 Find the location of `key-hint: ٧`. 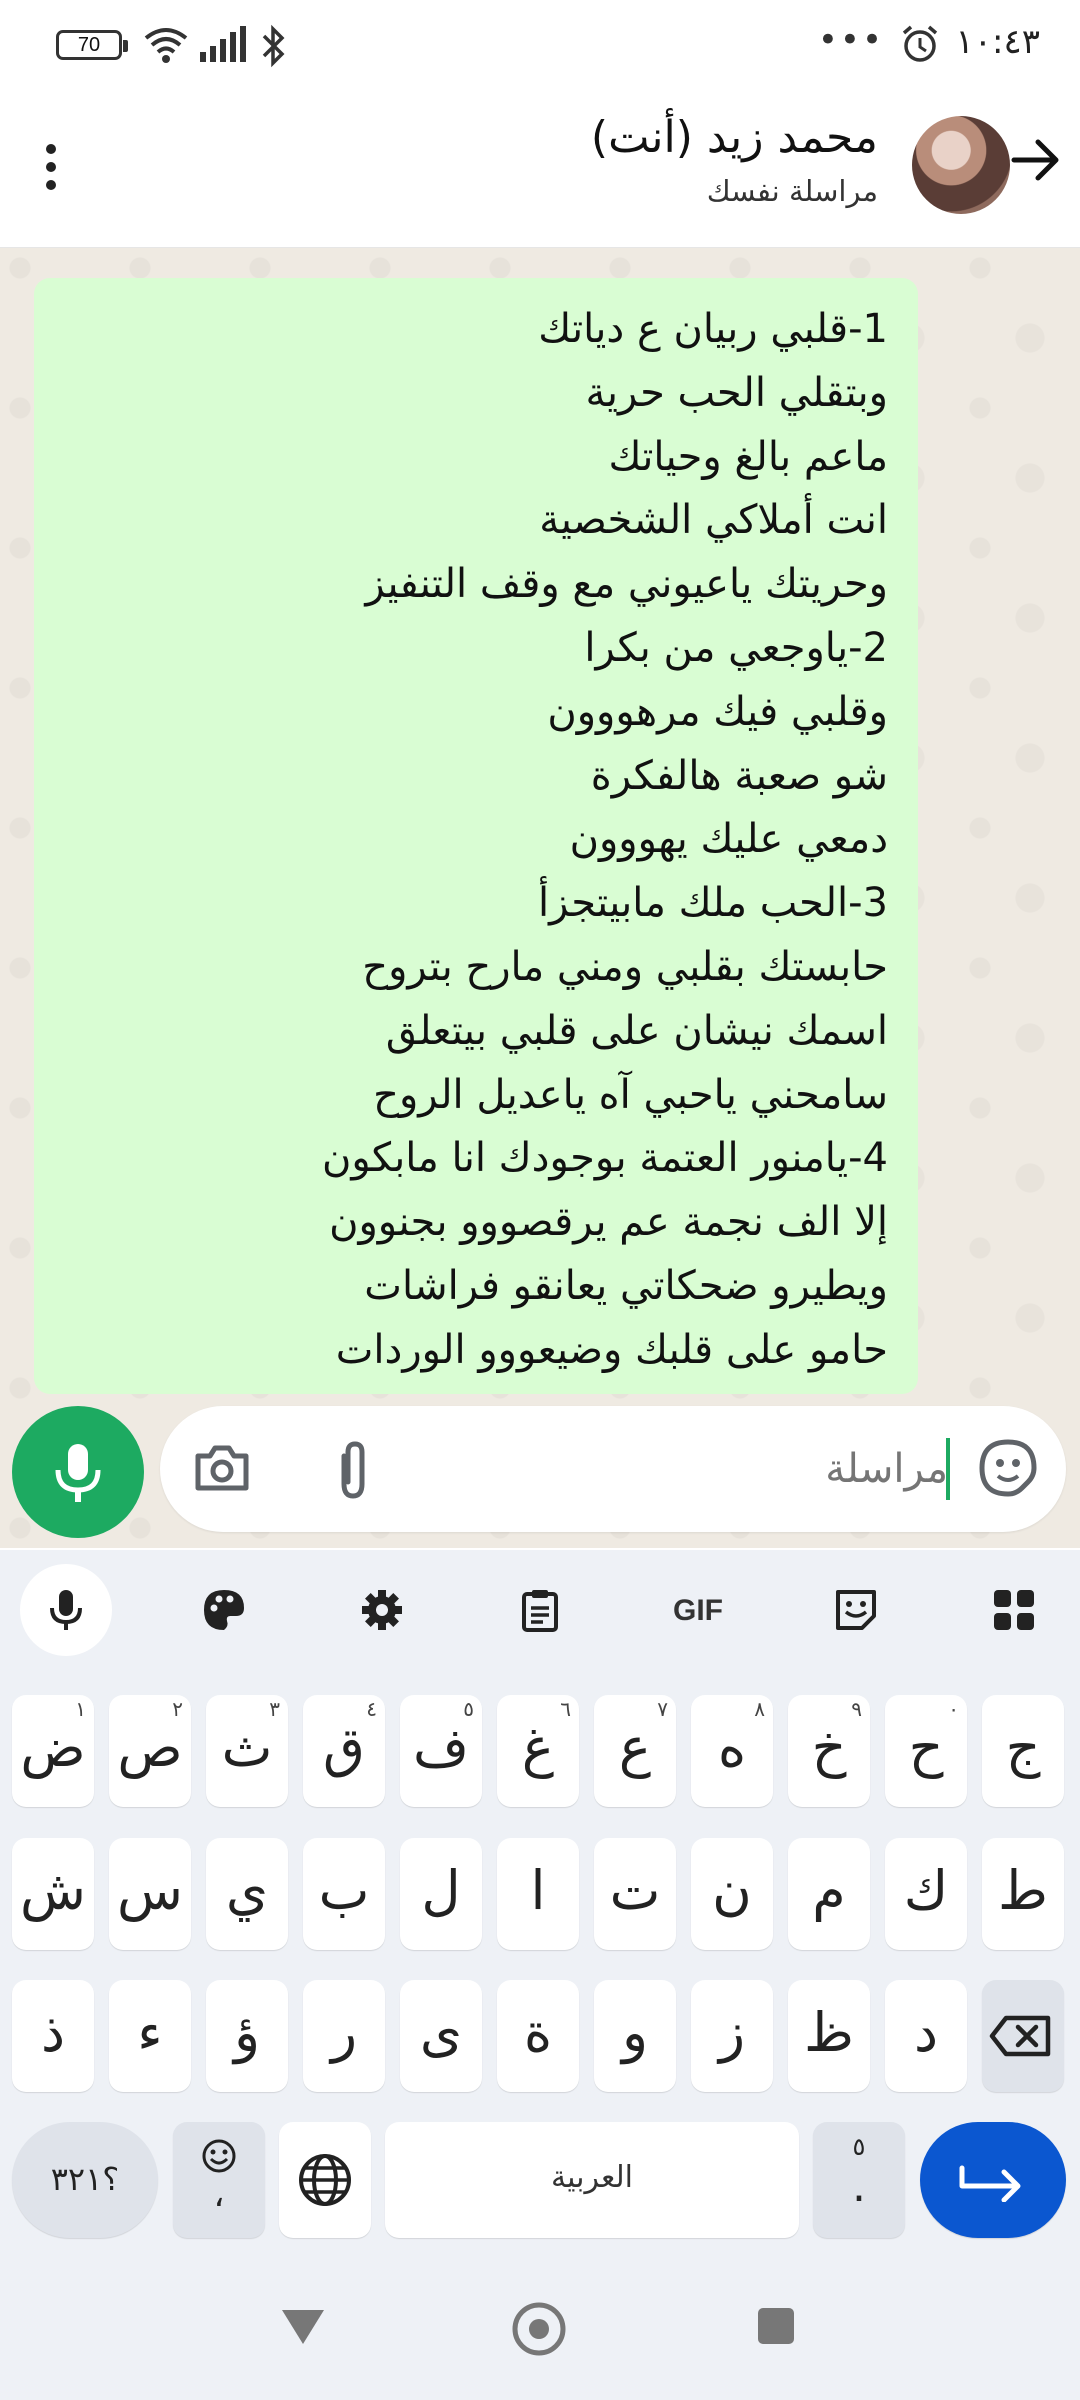

key-hint: ٧ is located at coordinates (662, 1709).